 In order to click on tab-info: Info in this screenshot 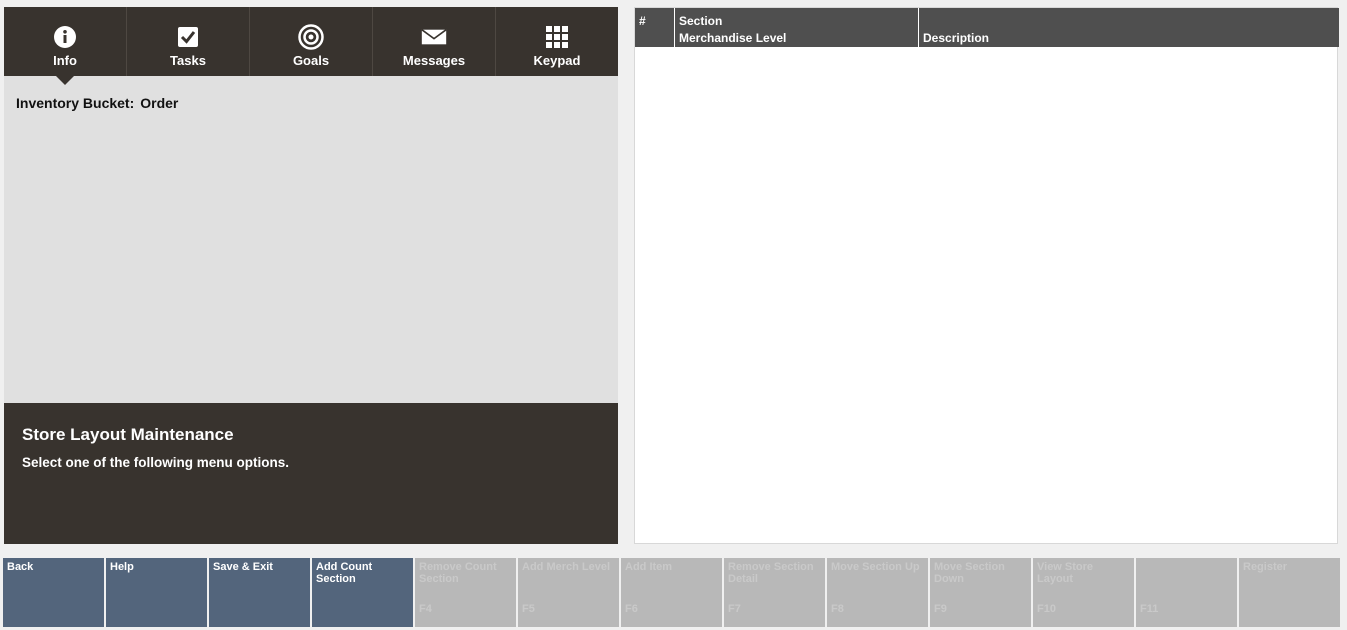, I will do `click(65, 46)`.